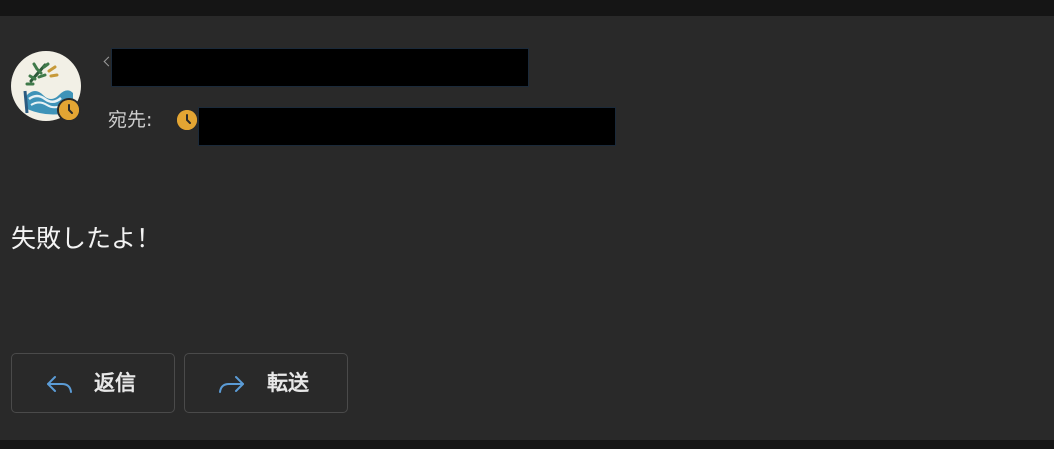  I want to click on reply-label: 返信, so click(115, 383).